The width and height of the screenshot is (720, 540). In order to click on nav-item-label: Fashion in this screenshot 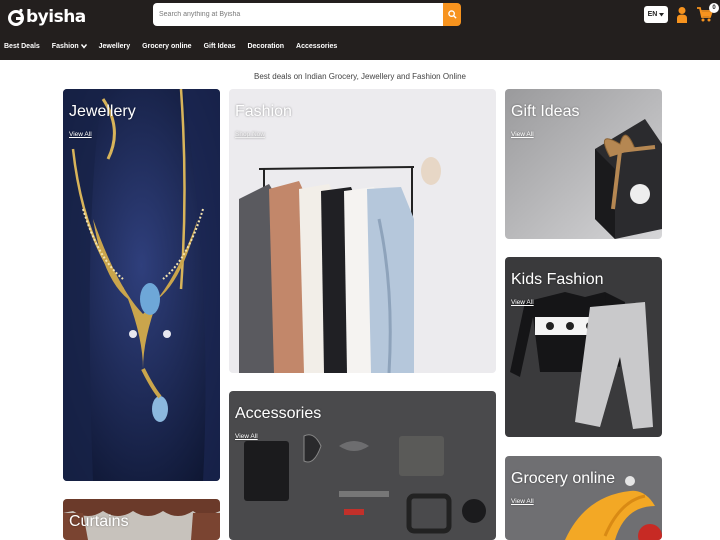, I will do `click(65, 46)`.